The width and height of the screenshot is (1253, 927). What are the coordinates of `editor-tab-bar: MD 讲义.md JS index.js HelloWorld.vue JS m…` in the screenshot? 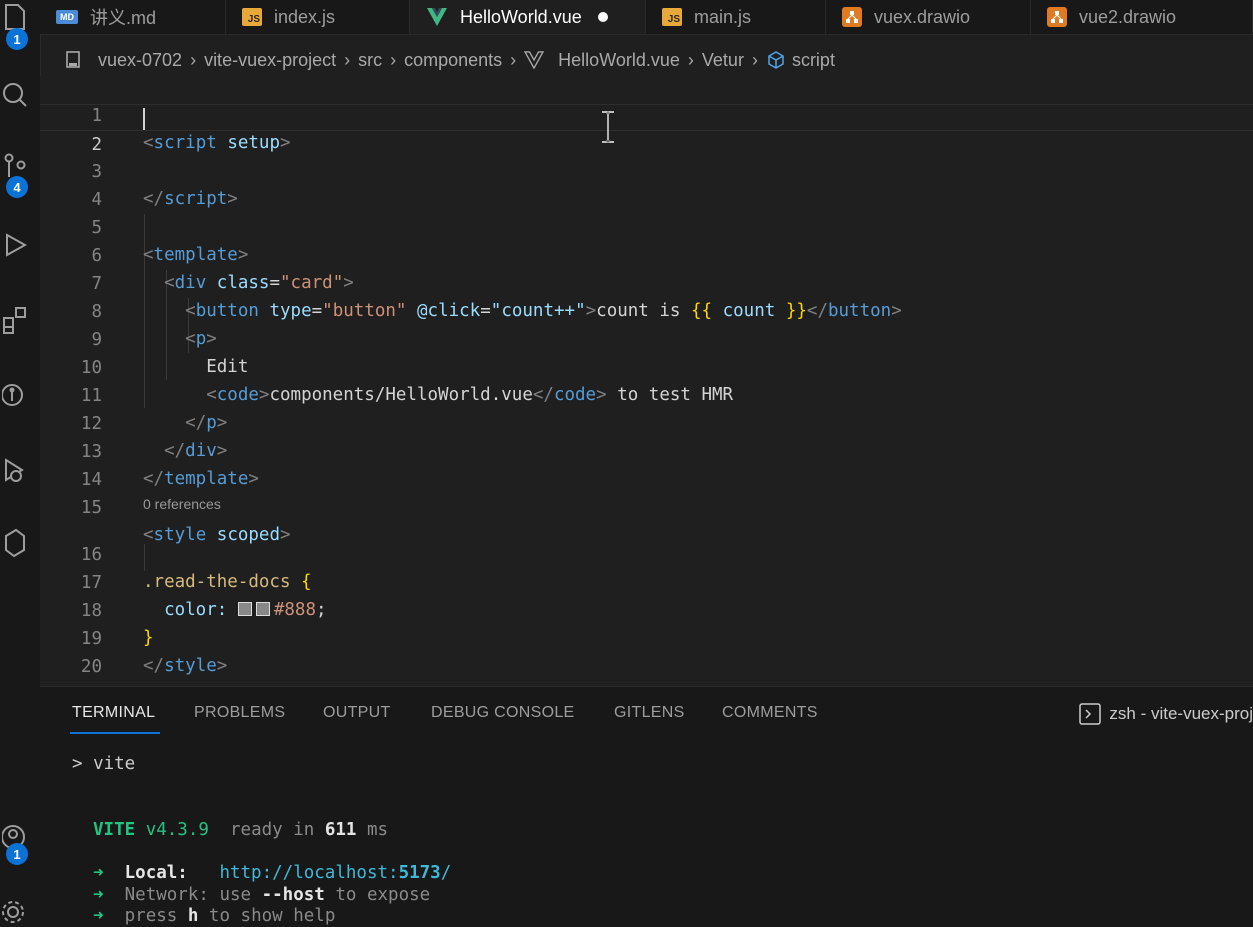 It's located at (646, 17).